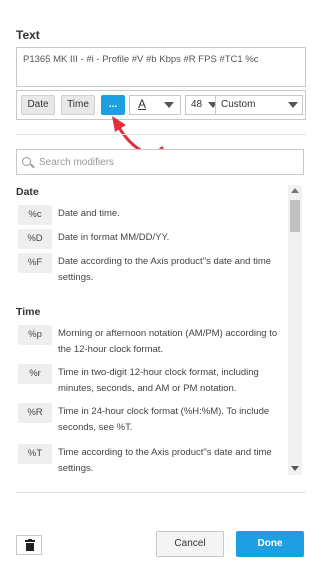 This screenshot has height=573, width=322. What do you see at coordinates (169, 162) in the screenshot?
I see `search-input` at bounding box center [169, 162].